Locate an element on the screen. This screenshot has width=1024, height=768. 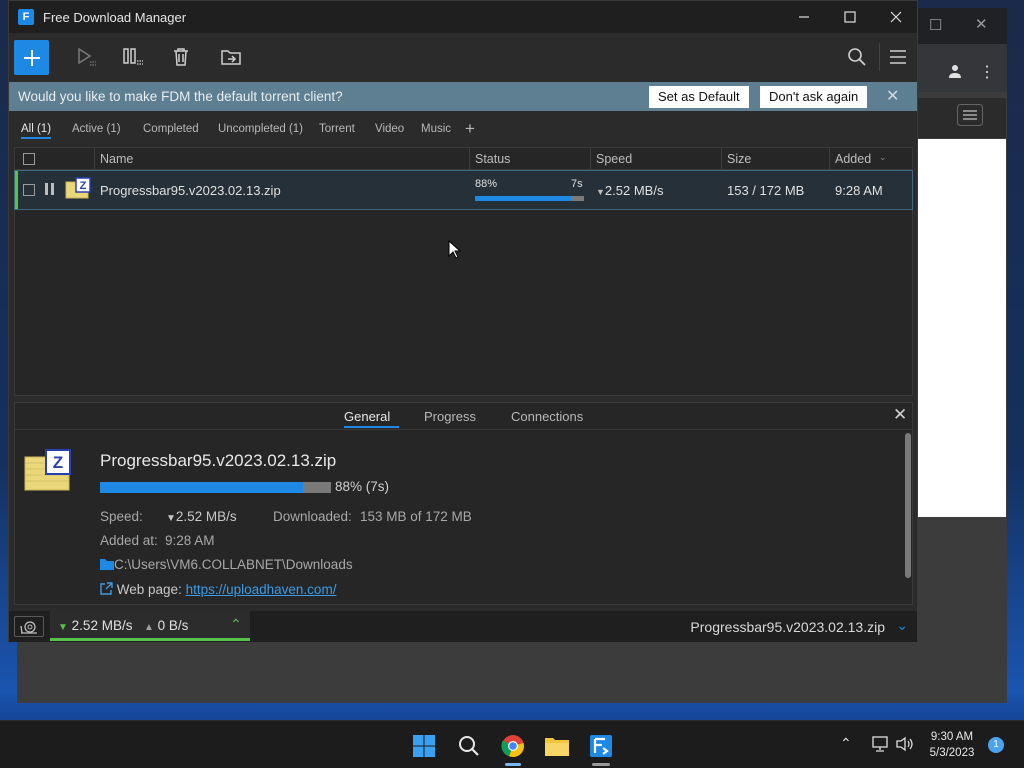
filter-torrent: Torrent is located at coordinates (337, 129).